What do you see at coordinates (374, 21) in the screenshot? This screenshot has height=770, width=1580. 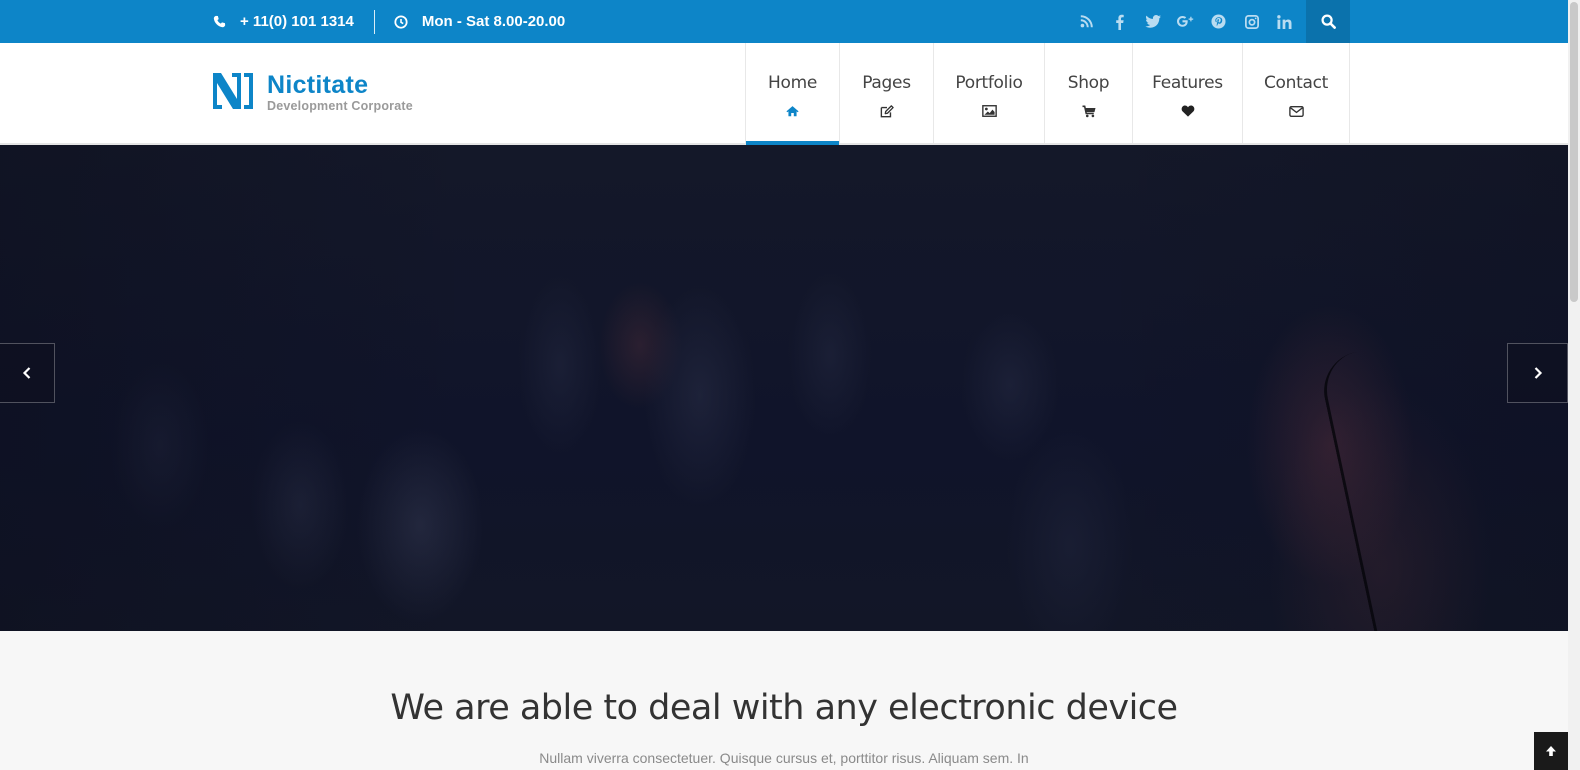 I see `divider` at bounding box center [374, 21].